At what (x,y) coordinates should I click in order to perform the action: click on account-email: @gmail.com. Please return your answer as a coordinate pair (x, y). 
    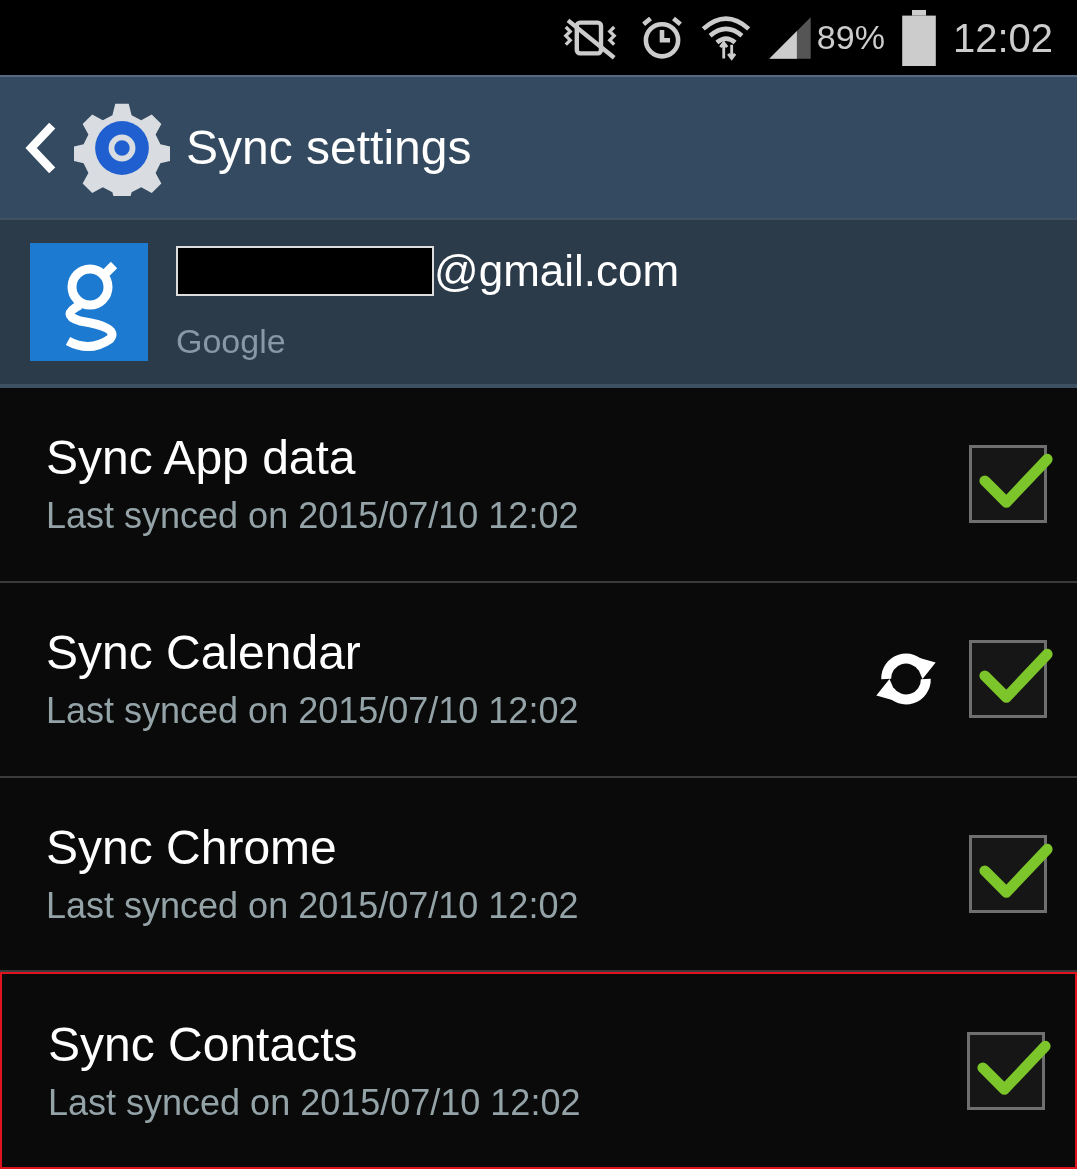
    Looking at the image, I should click on (557, 270).